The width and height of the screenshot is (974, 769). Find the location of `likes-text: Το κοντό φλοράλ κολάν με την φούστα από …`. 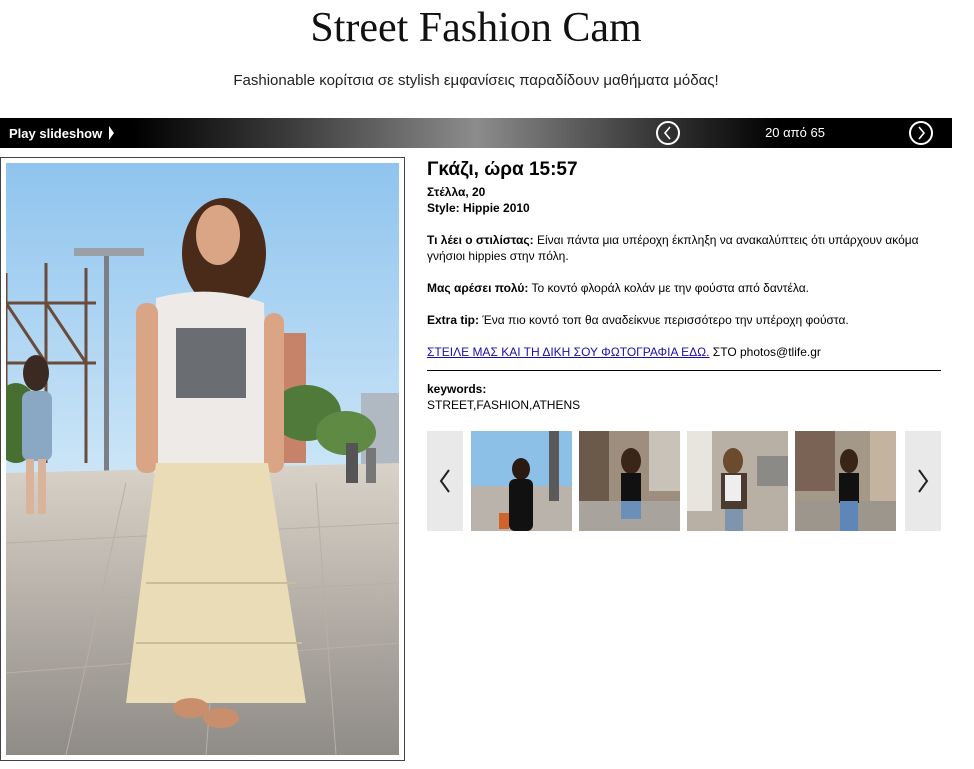

likes-text: Το κοντό φλοράλ κολάν με την φούστα από … is located at coordinates (670, 288).